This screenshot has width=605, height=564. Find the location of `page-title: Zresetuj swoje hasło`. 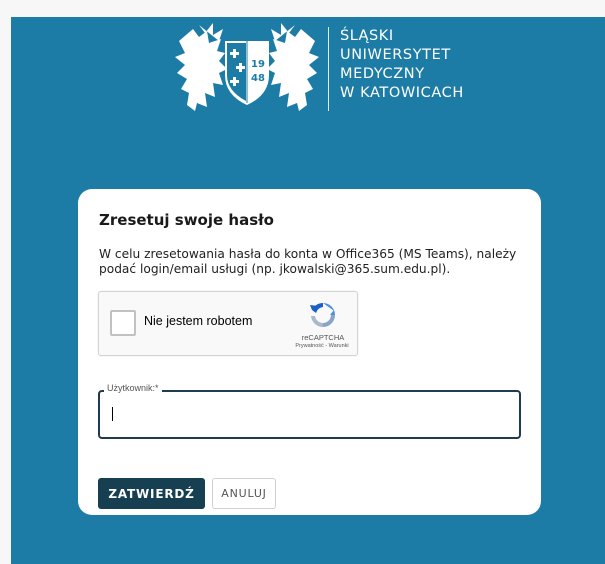

page-title: Zresetuj swoje hasło is located at coordinates (186, 220).